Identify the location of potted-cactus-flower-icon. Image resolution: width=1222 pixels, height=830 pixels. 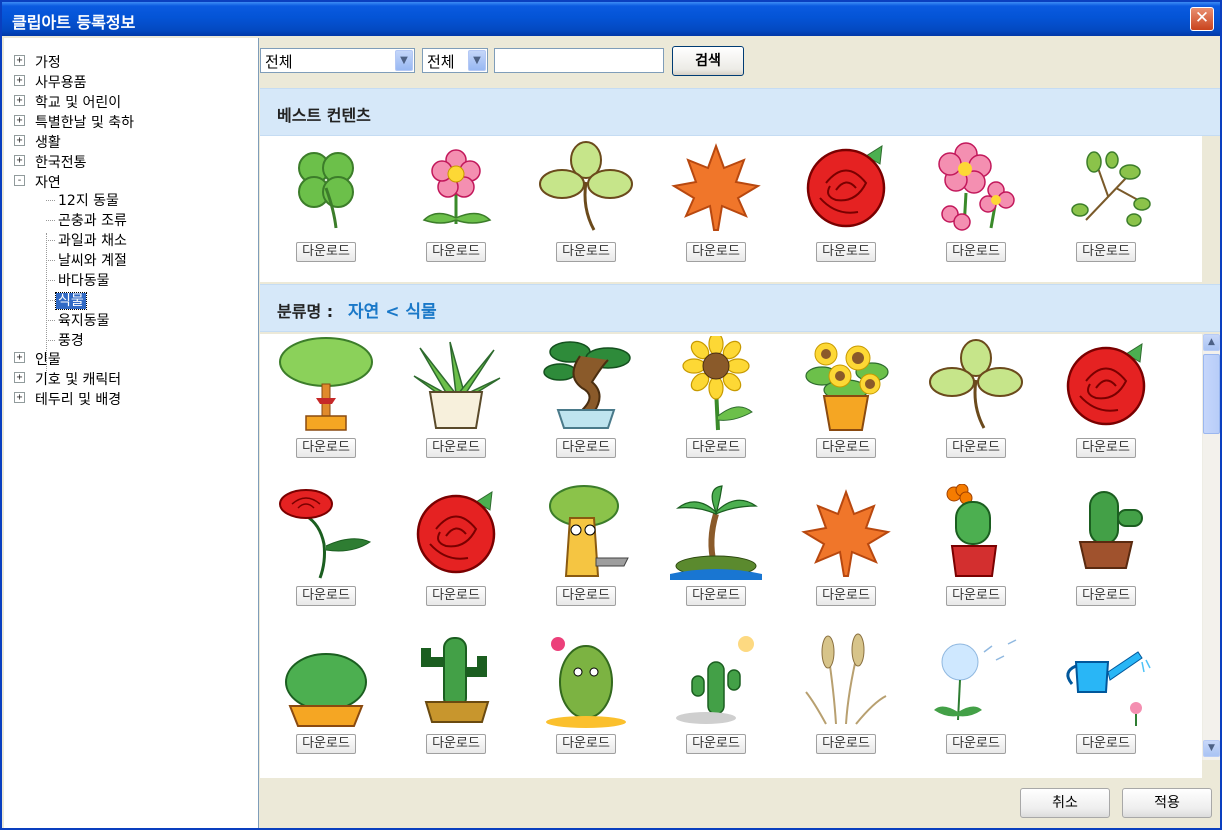
(976, 532).